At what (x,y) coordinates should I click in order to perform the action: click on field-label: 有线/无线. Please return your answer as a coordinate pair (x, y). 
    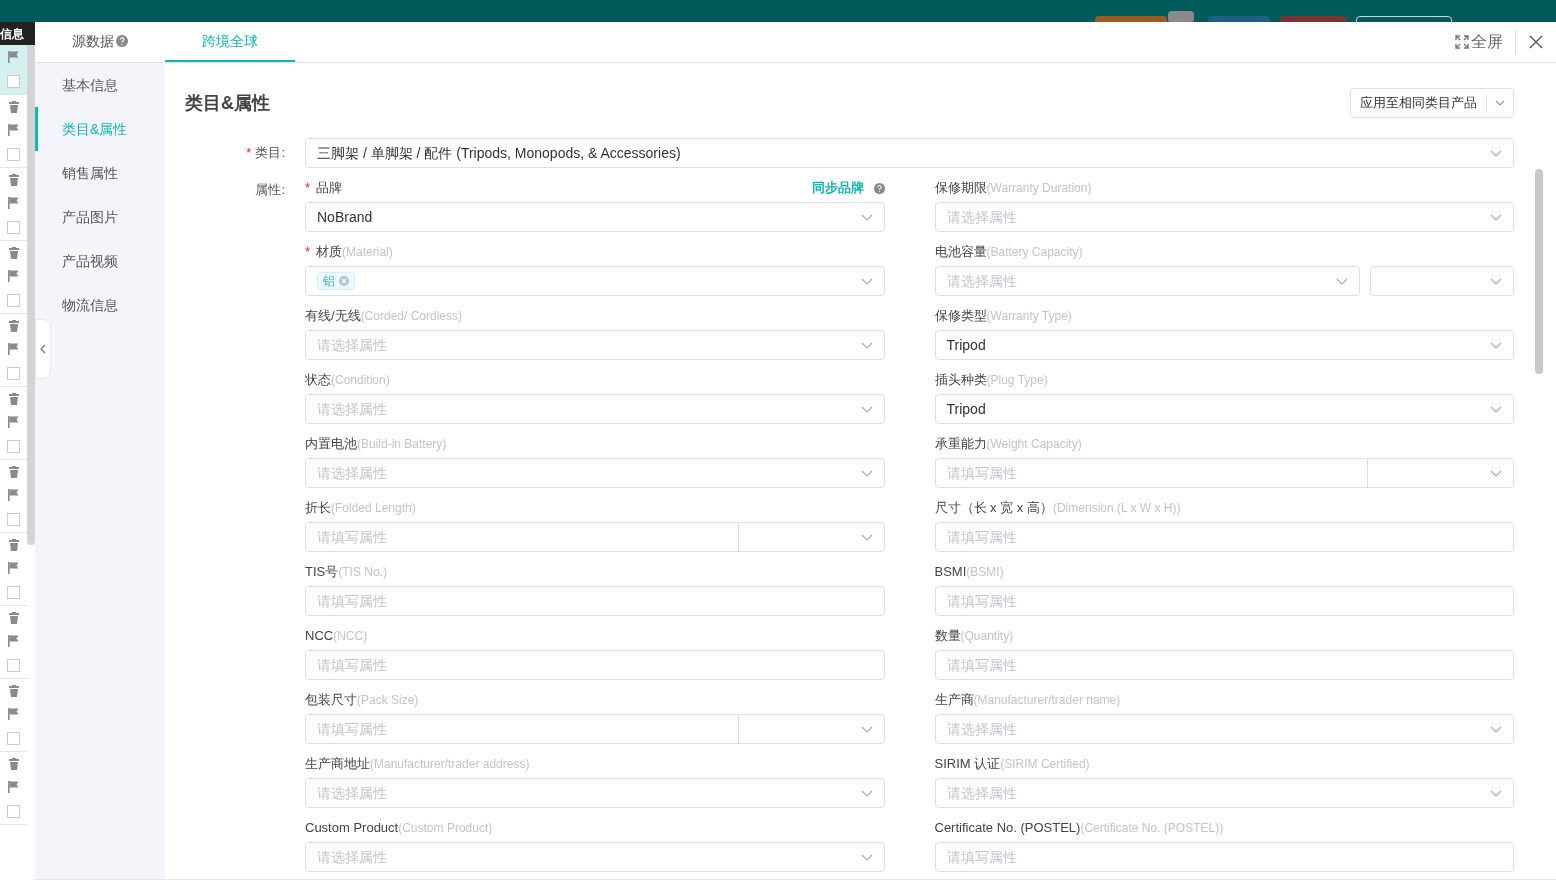
    Looking at the image, I should click on (333, 316).